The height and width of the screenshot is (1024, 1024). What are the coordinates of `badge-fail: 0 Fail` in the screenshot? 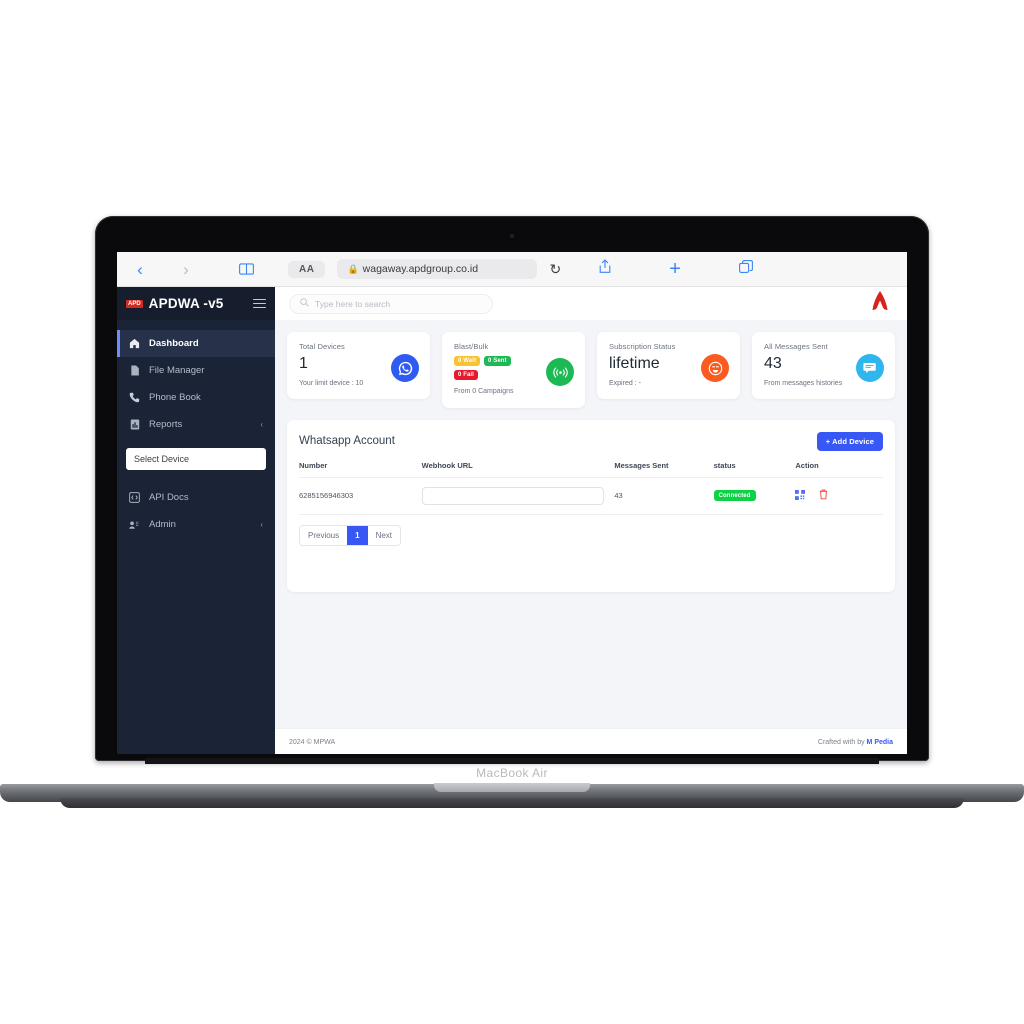 It's located at (466, 375).